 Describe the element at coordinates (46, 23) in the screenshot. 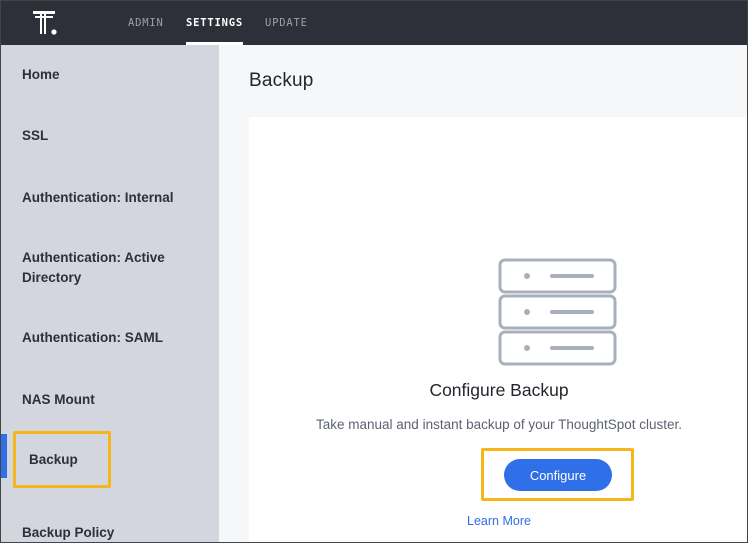

I see `thoughtspot-logo-icon` at that location.